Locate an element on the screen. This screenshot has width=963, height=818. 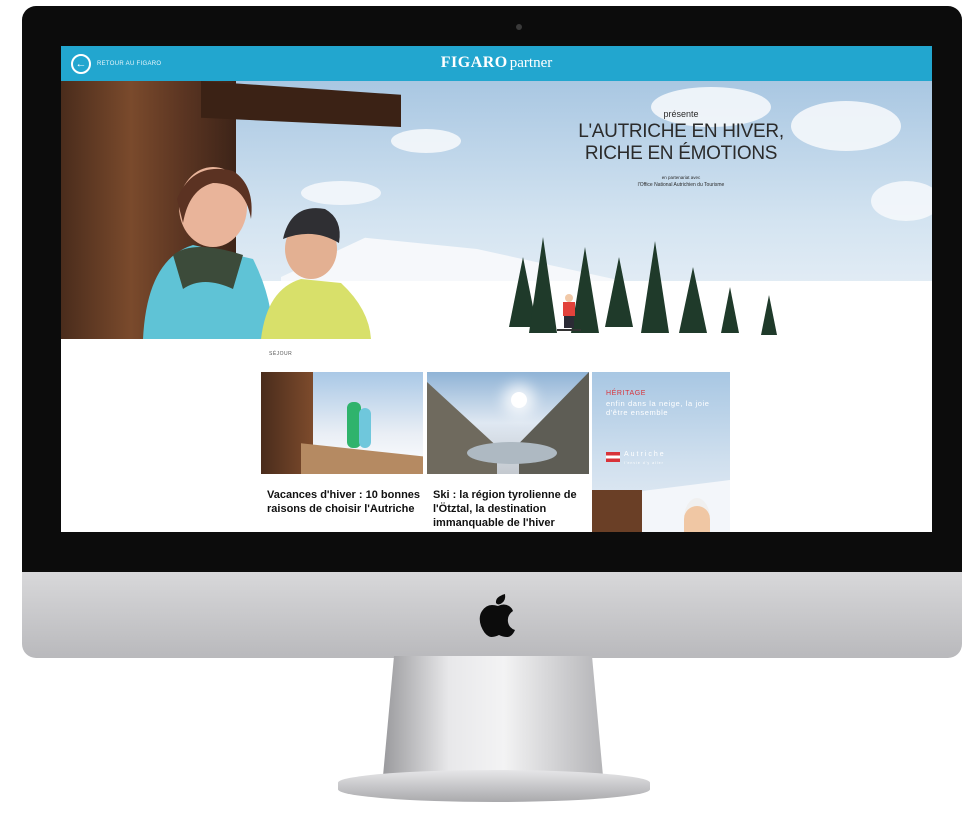
sun-glare is located at coordinates (519, 400).